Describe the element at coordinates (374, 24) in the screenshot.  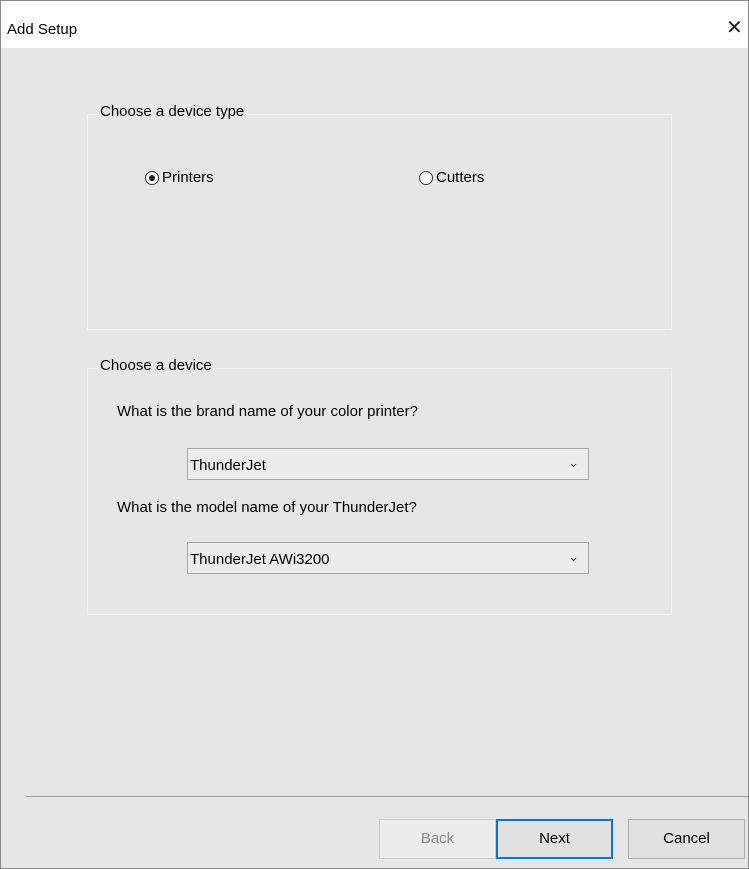
I see `title-bar: Add Setup ✕` at that location.